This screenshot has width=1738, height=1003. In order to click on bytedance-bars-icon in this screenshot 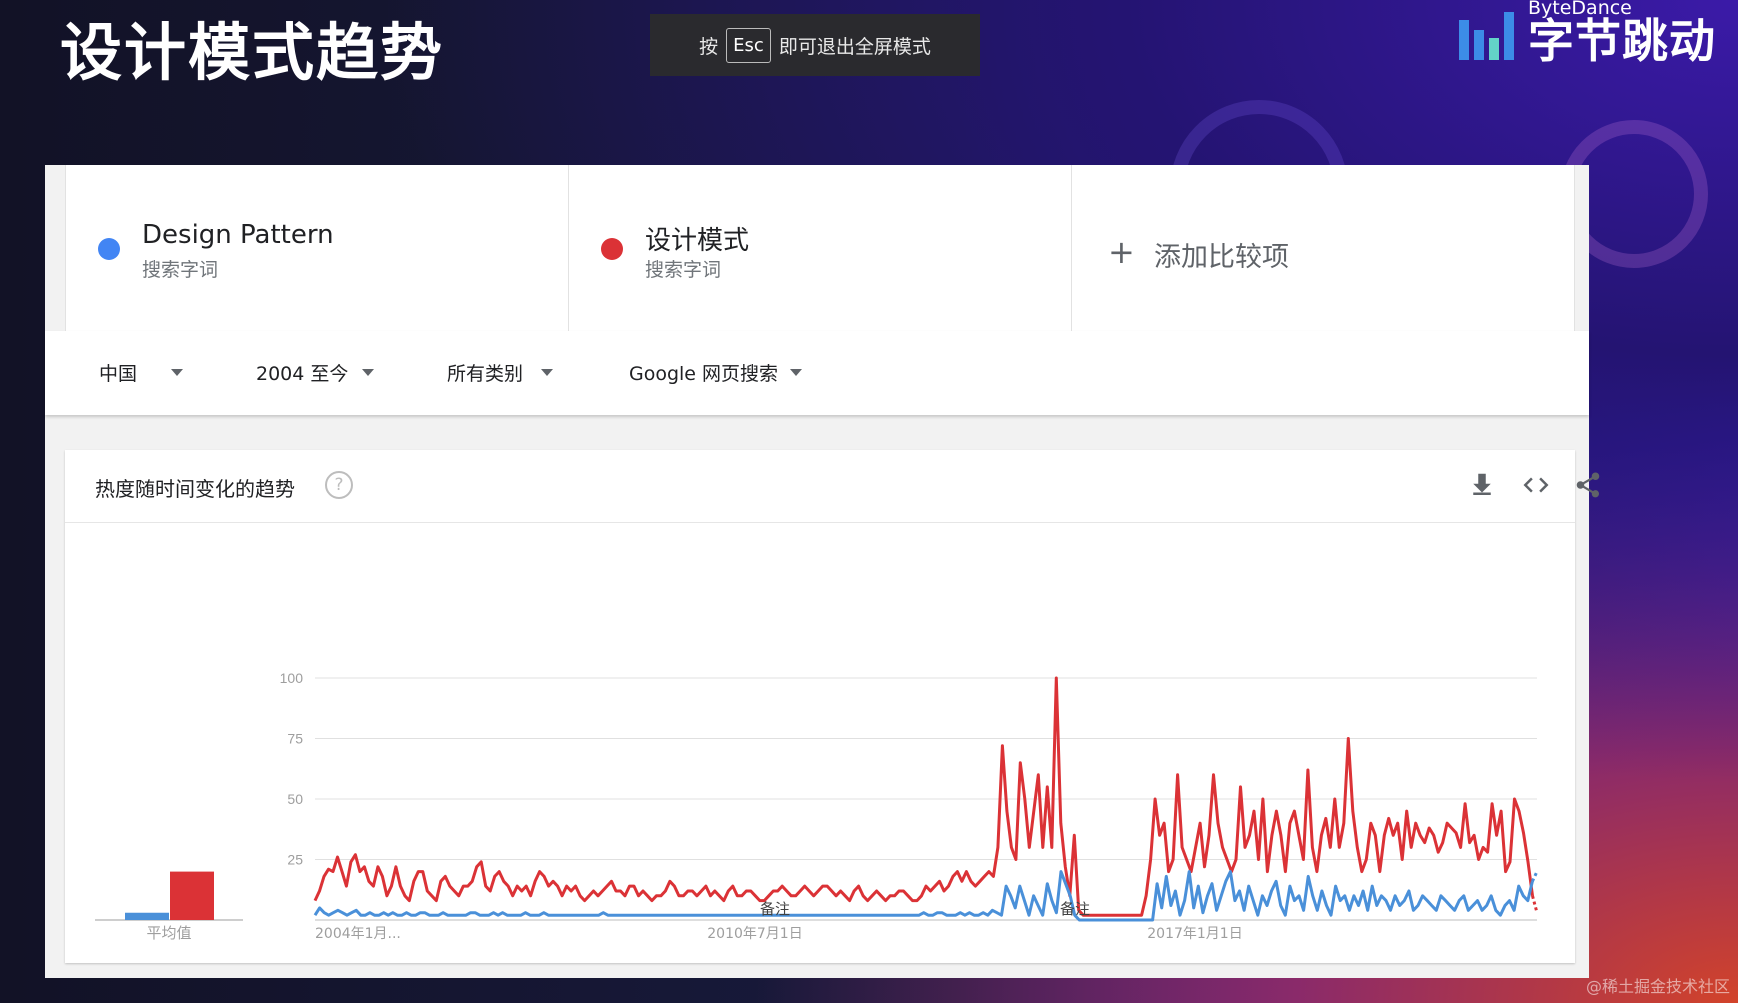, I will do `click(1486, 35)`.